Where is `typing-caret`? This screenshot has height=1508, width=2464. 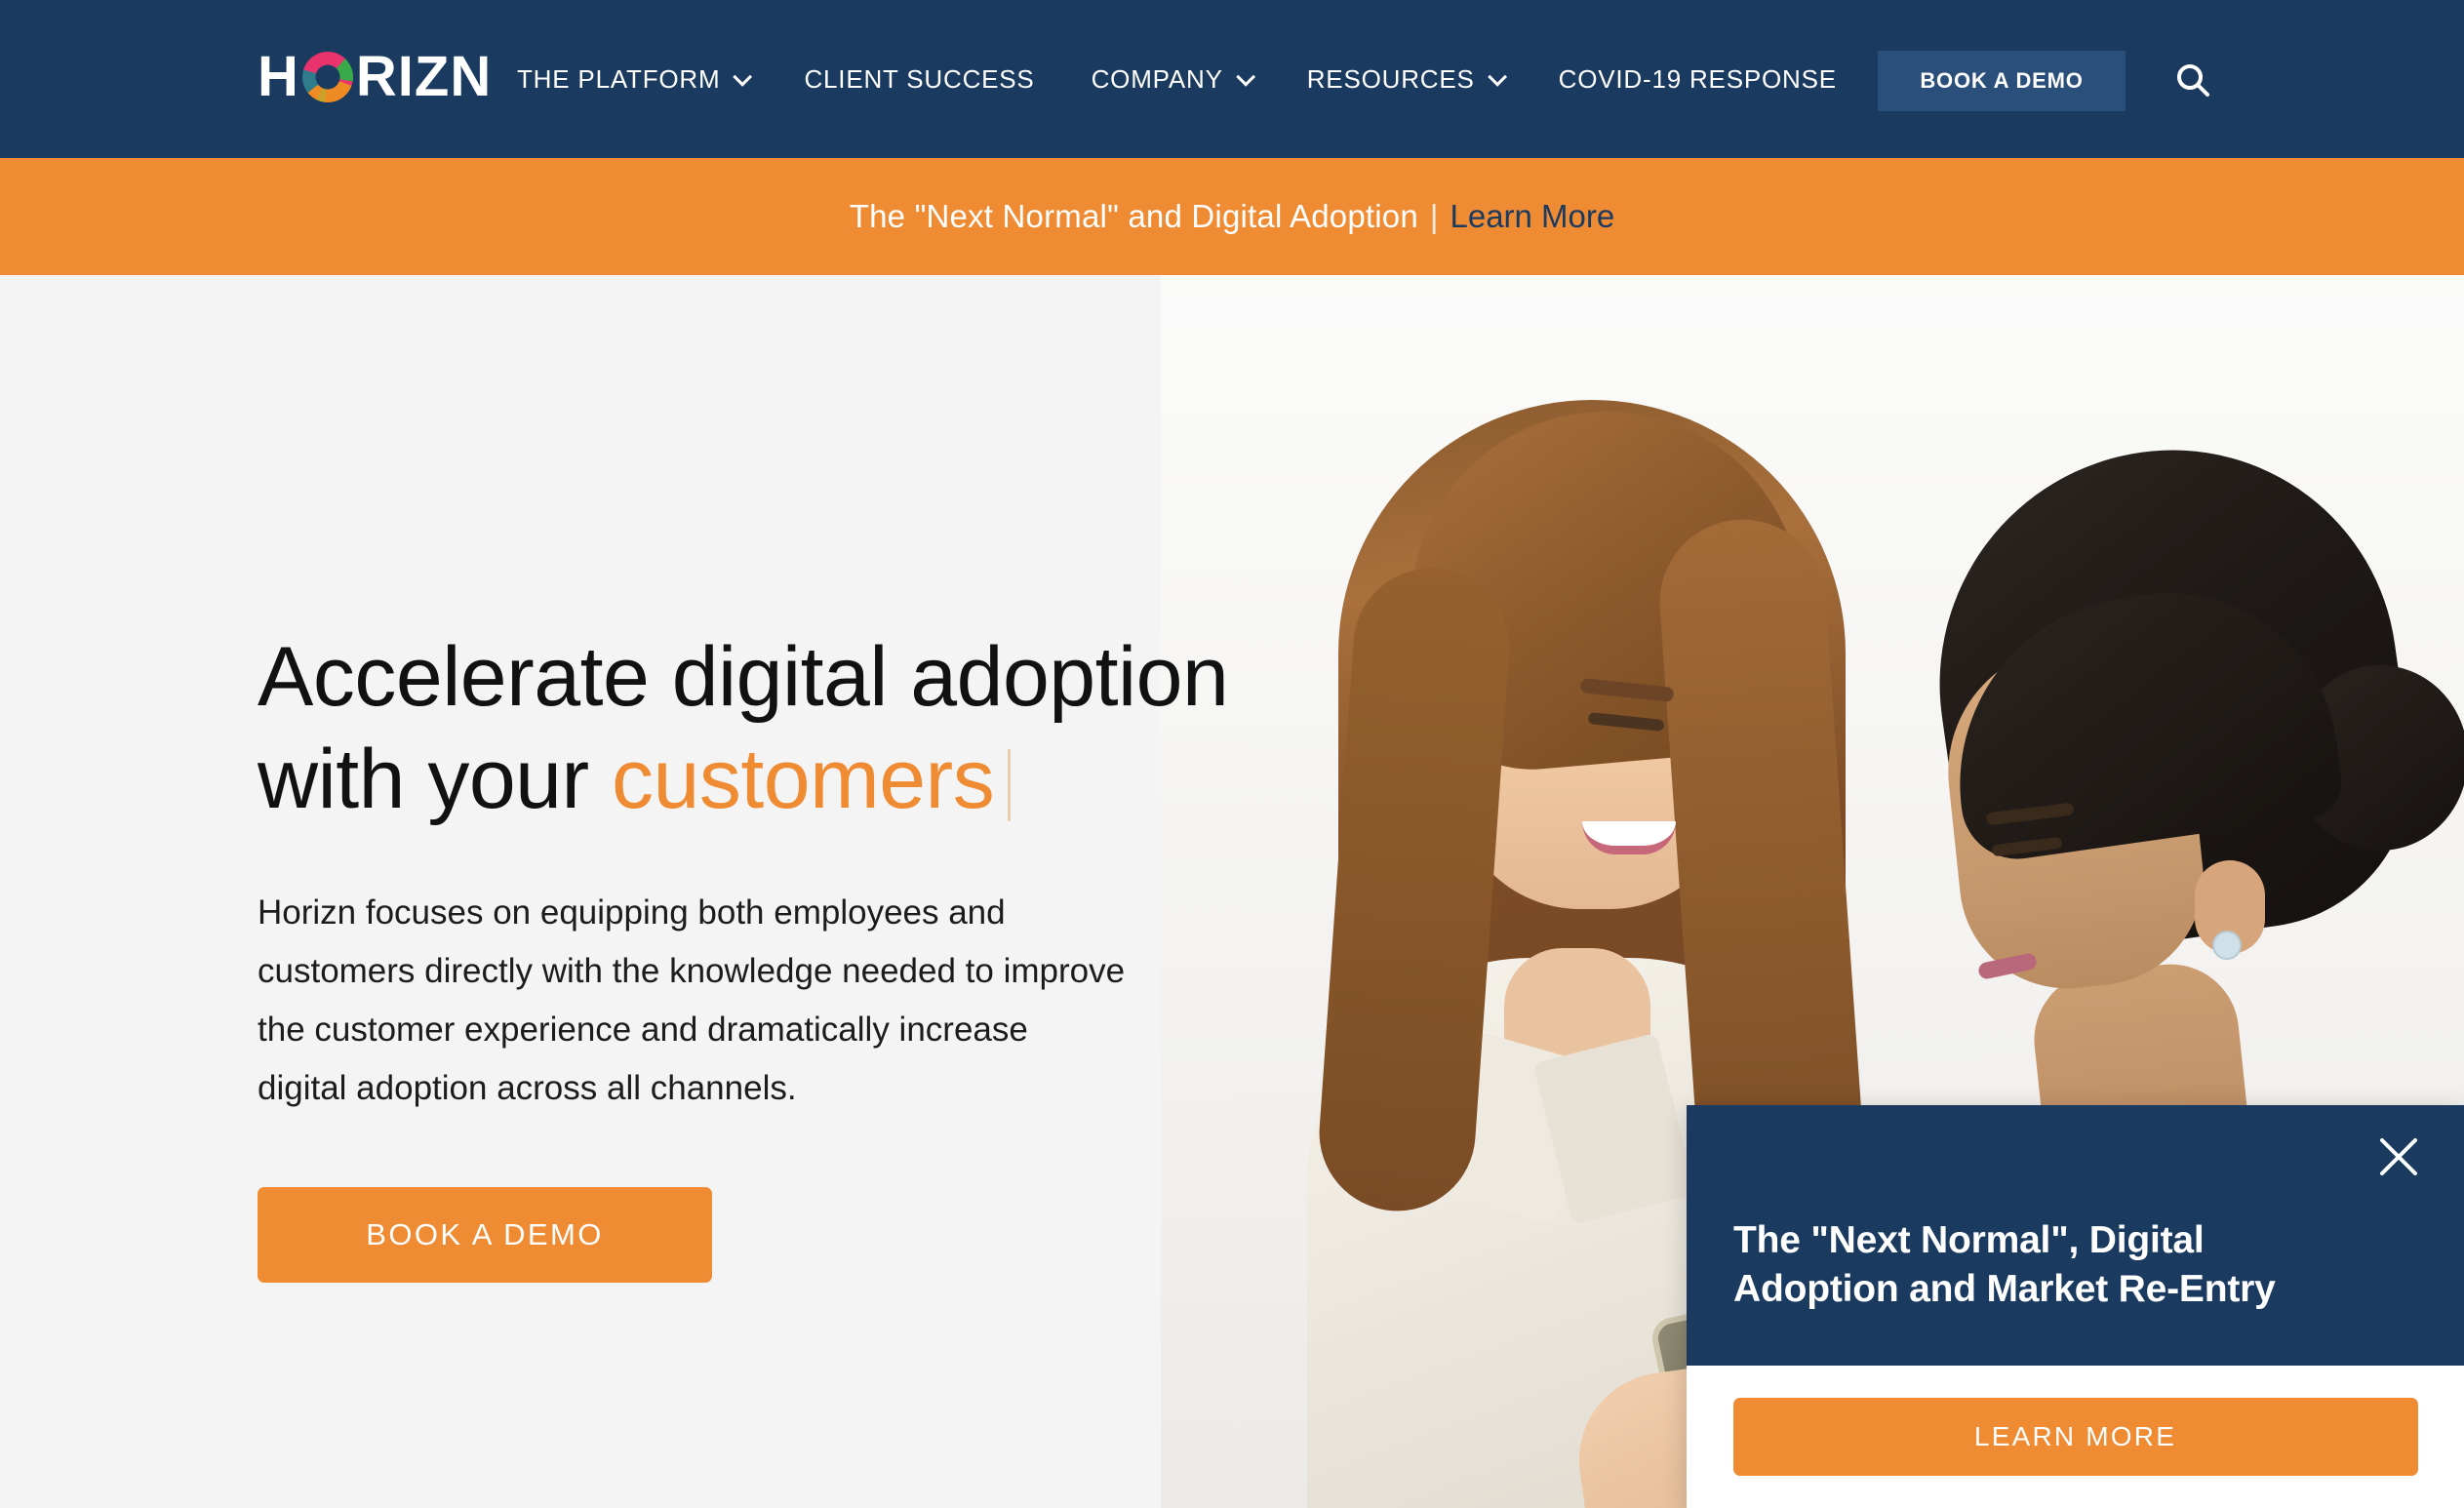
typing-caret is located at coordinates (1010, 784).